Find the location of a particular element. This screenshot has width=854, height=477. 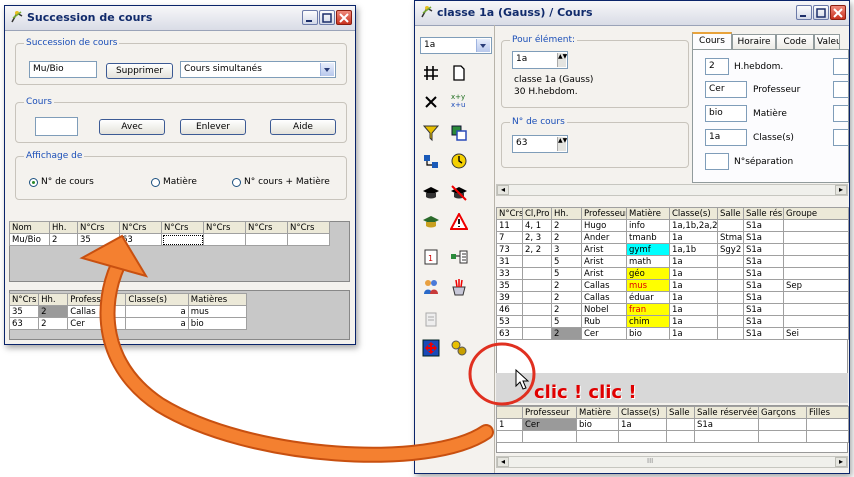

move-icon is located at coordinates (431, 348).